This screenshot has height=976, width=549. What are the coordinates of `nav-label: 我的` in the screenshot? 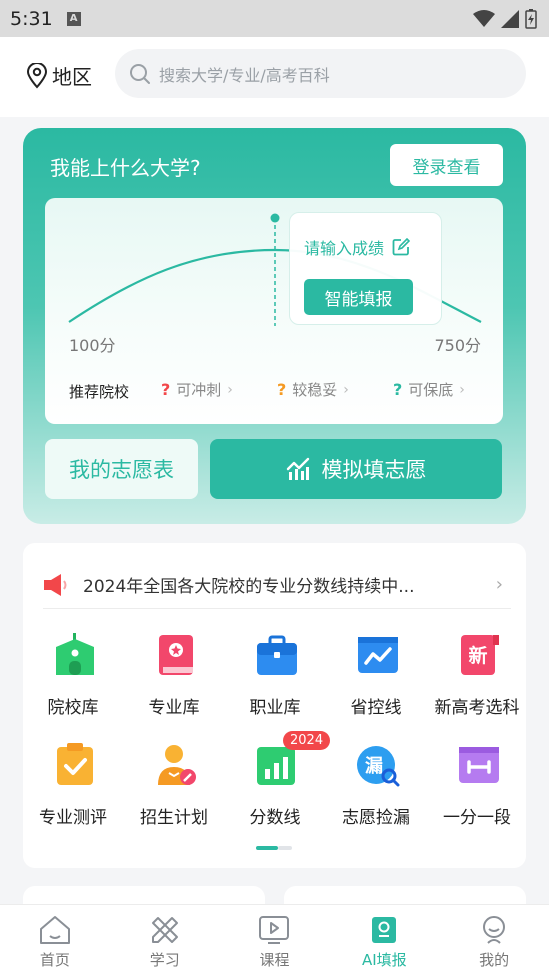 It's located at (494, 960).